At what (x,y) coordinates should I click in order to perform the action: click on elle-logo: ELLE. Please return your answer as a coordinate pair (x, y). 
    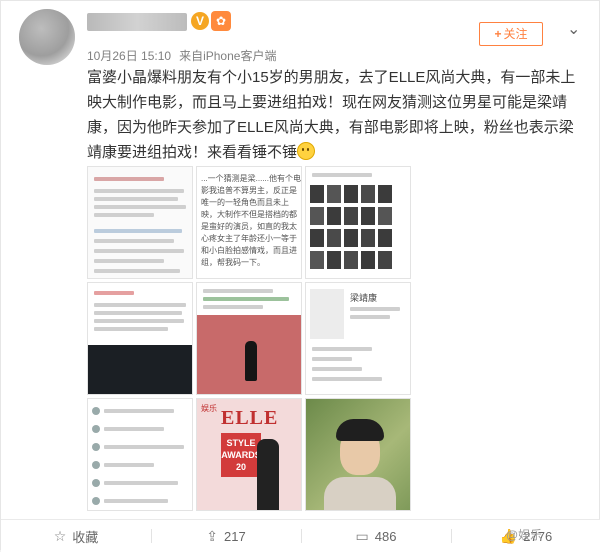
    Looking at the image, I should click on (250, 418).